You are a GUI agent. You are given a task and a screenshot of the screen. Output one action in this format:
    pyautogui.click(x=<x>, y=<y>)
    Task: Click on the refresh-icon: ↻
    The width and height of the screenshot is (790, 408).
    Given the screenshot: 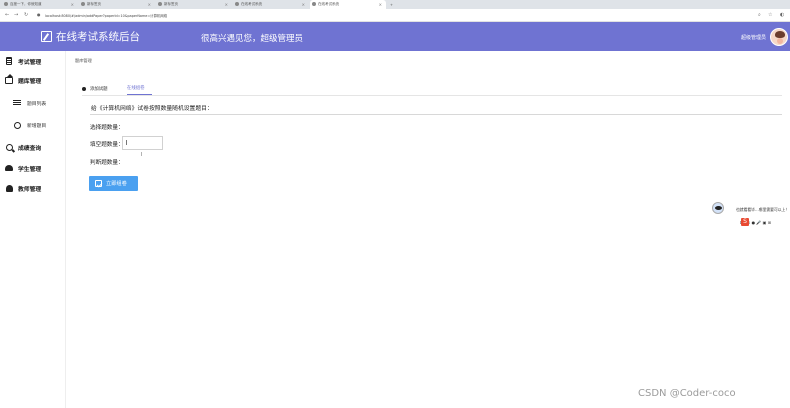 What is the action you would take?
    pyautogui.click(x=26, y=15)
    